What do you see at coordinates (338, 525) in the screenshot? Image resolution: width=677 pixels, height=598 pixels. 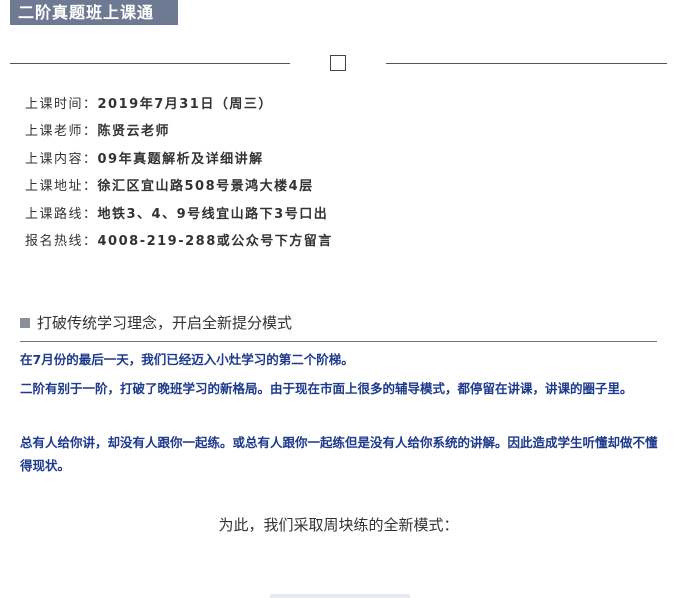 I see `closing-line: 为此，我们采取周块练的全新模式：` at bounding box center [338, 525].